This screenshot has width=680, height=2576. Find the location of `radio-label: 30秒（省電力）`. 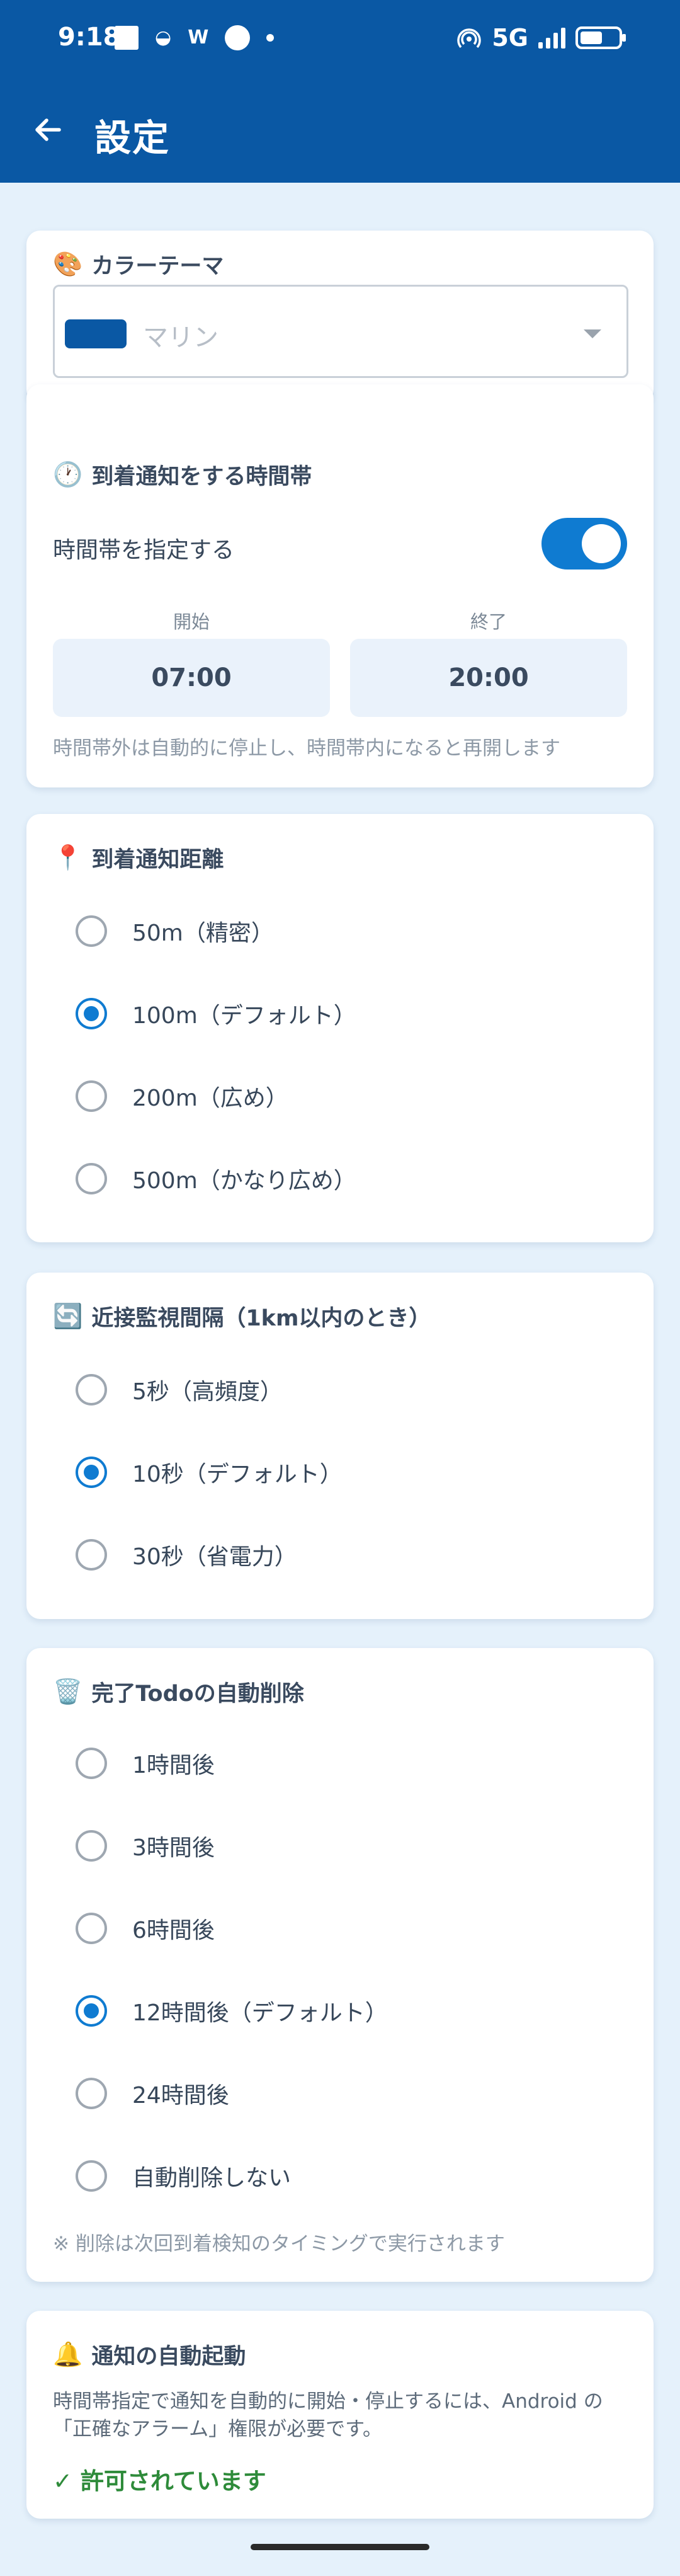

radio-label: 30秒（省電力） is located at coordinates (214, 1557).